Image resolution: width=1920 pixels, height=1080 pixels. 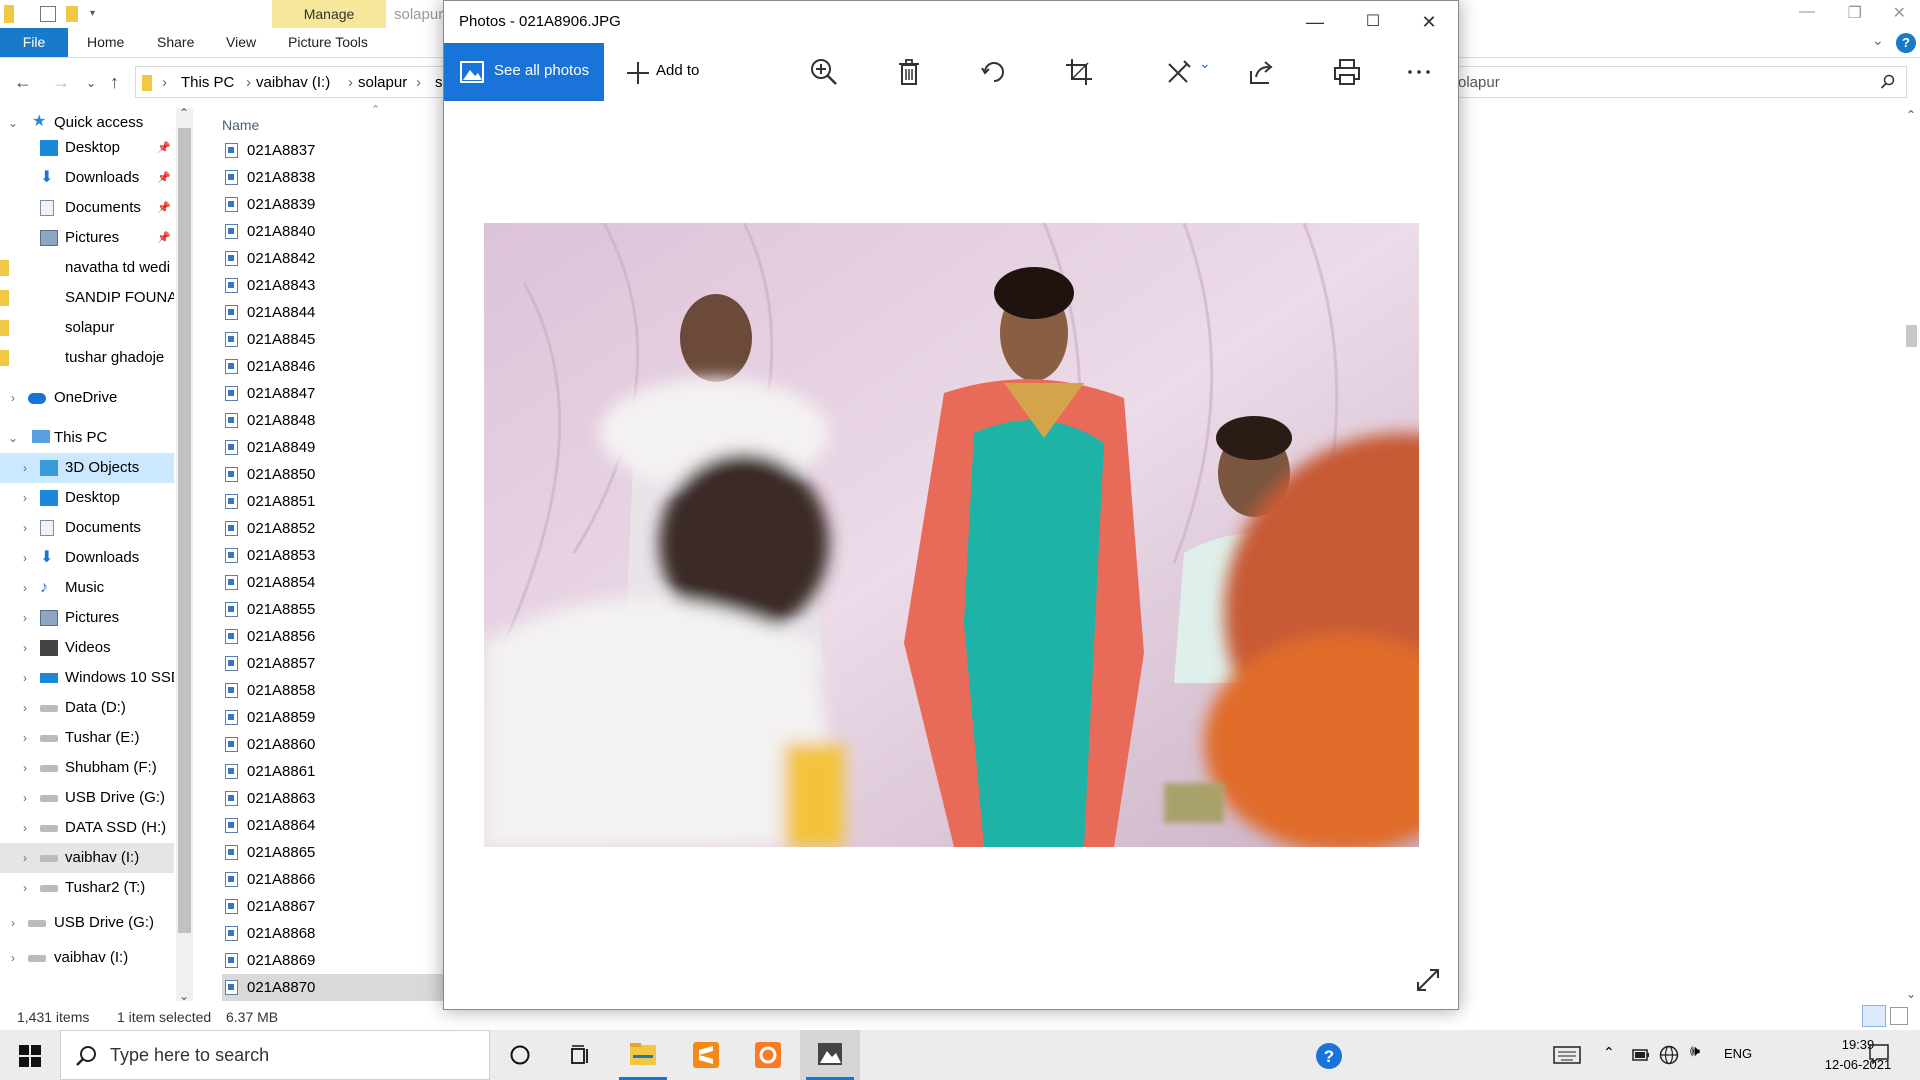 I want to click on delete-icon, so click(x=909, y=72).